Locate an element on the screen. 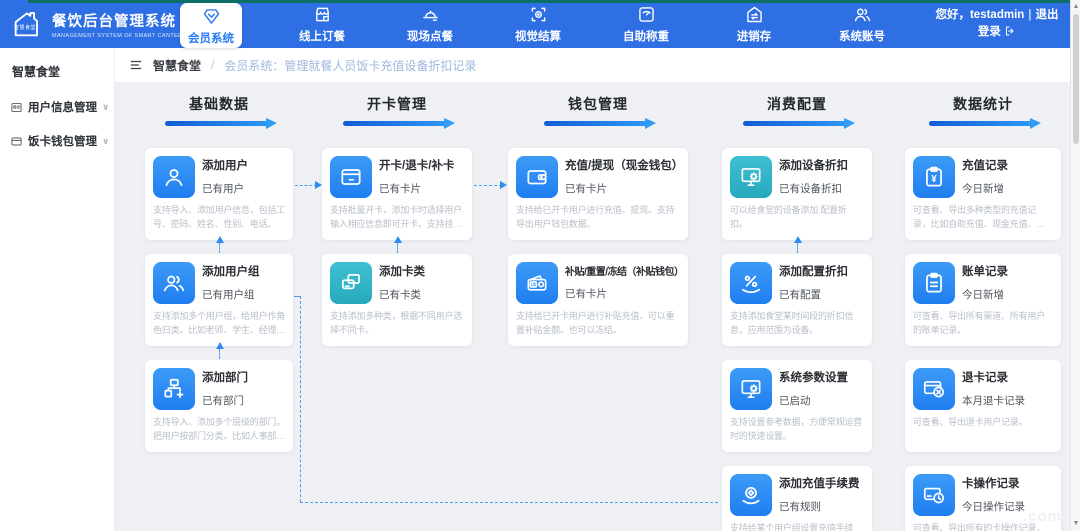 Image resolution: width=1080 pixels, height=531 pixels. clipboard-yen-icon: ¥ is located at coordinates (934, 177).